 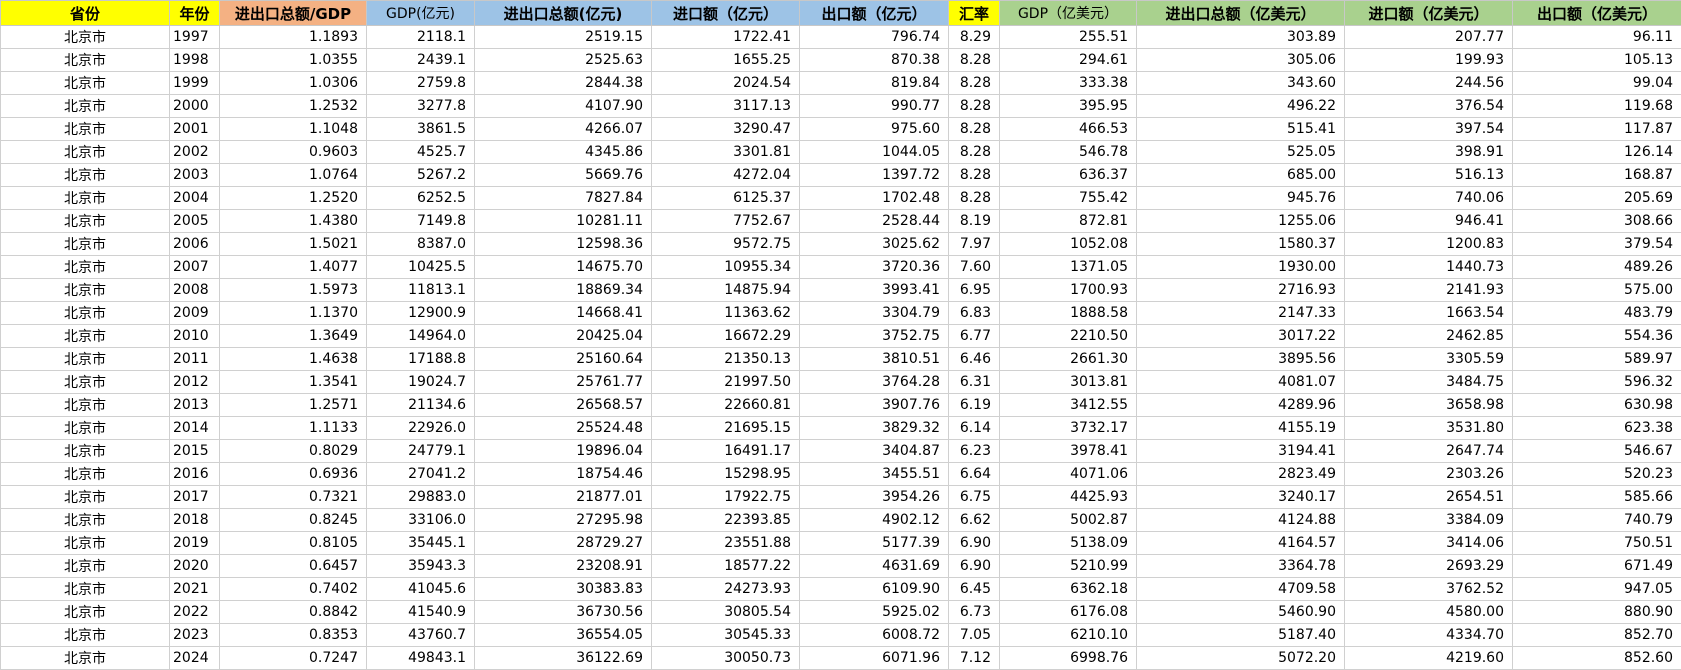 I want to click on cell-imports-usd: 3762.52, so click(x=1429, y=589).